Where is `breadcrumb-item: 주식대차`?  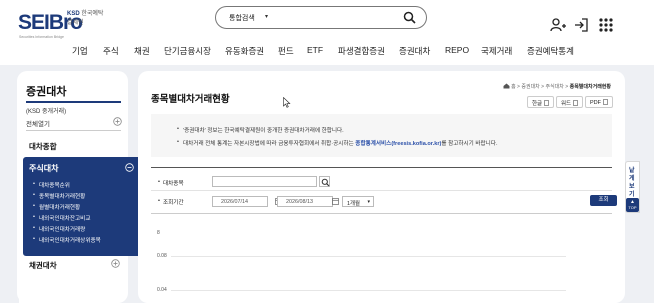 breadcrumb-item: 주식대차 is located at coordinates (554, 87).